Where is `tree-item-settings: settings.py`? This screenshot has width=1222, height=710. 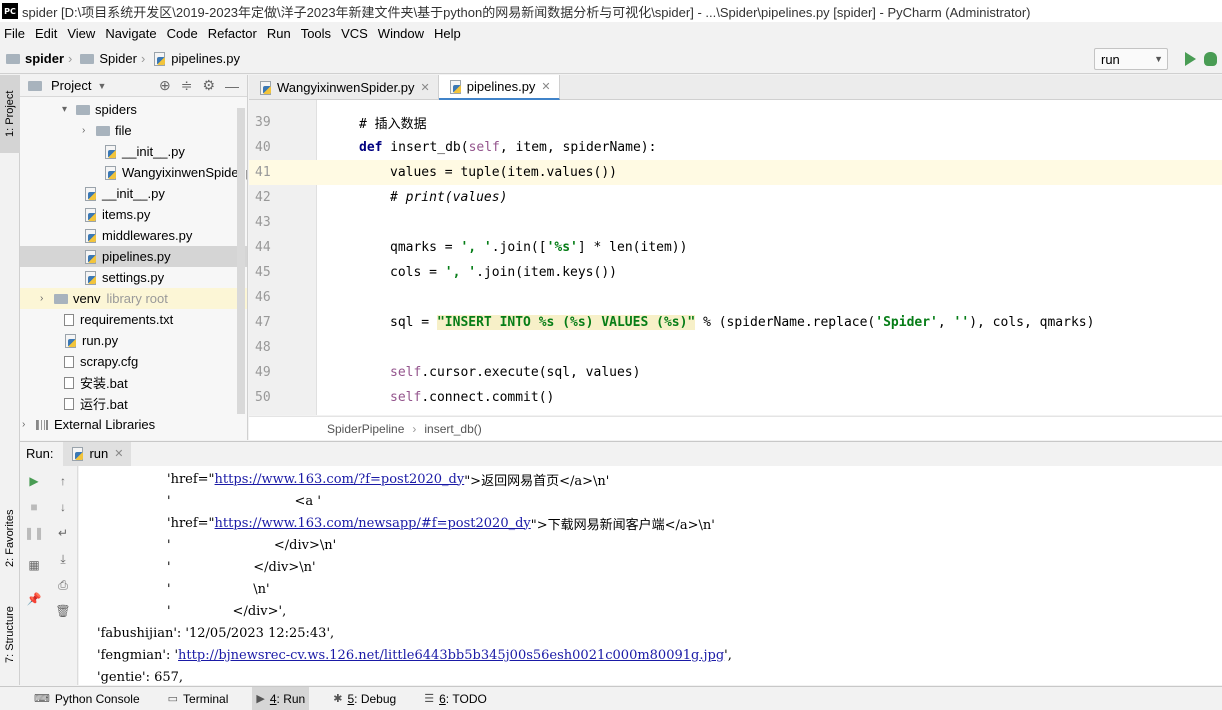 tree-item-settings: settings.py is located at coordinates (124, 277).